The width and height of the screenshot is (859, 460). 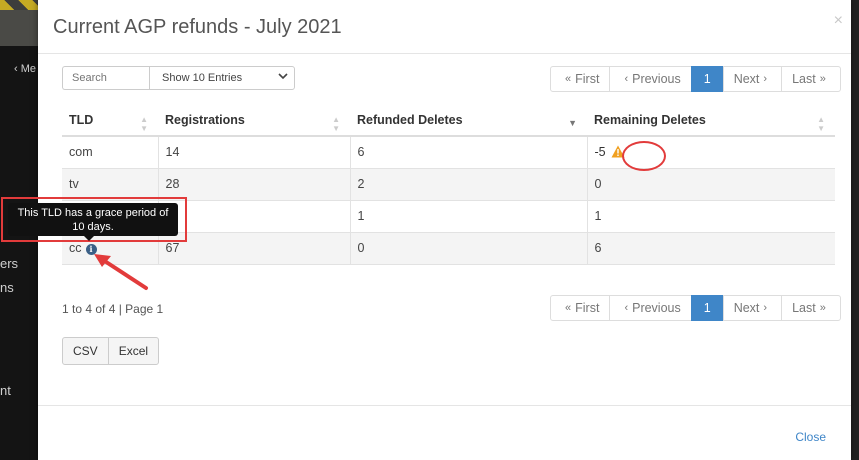 I want to click on tooltip: This TLD has a grace period of 10 days., so click(x=93, y=219).